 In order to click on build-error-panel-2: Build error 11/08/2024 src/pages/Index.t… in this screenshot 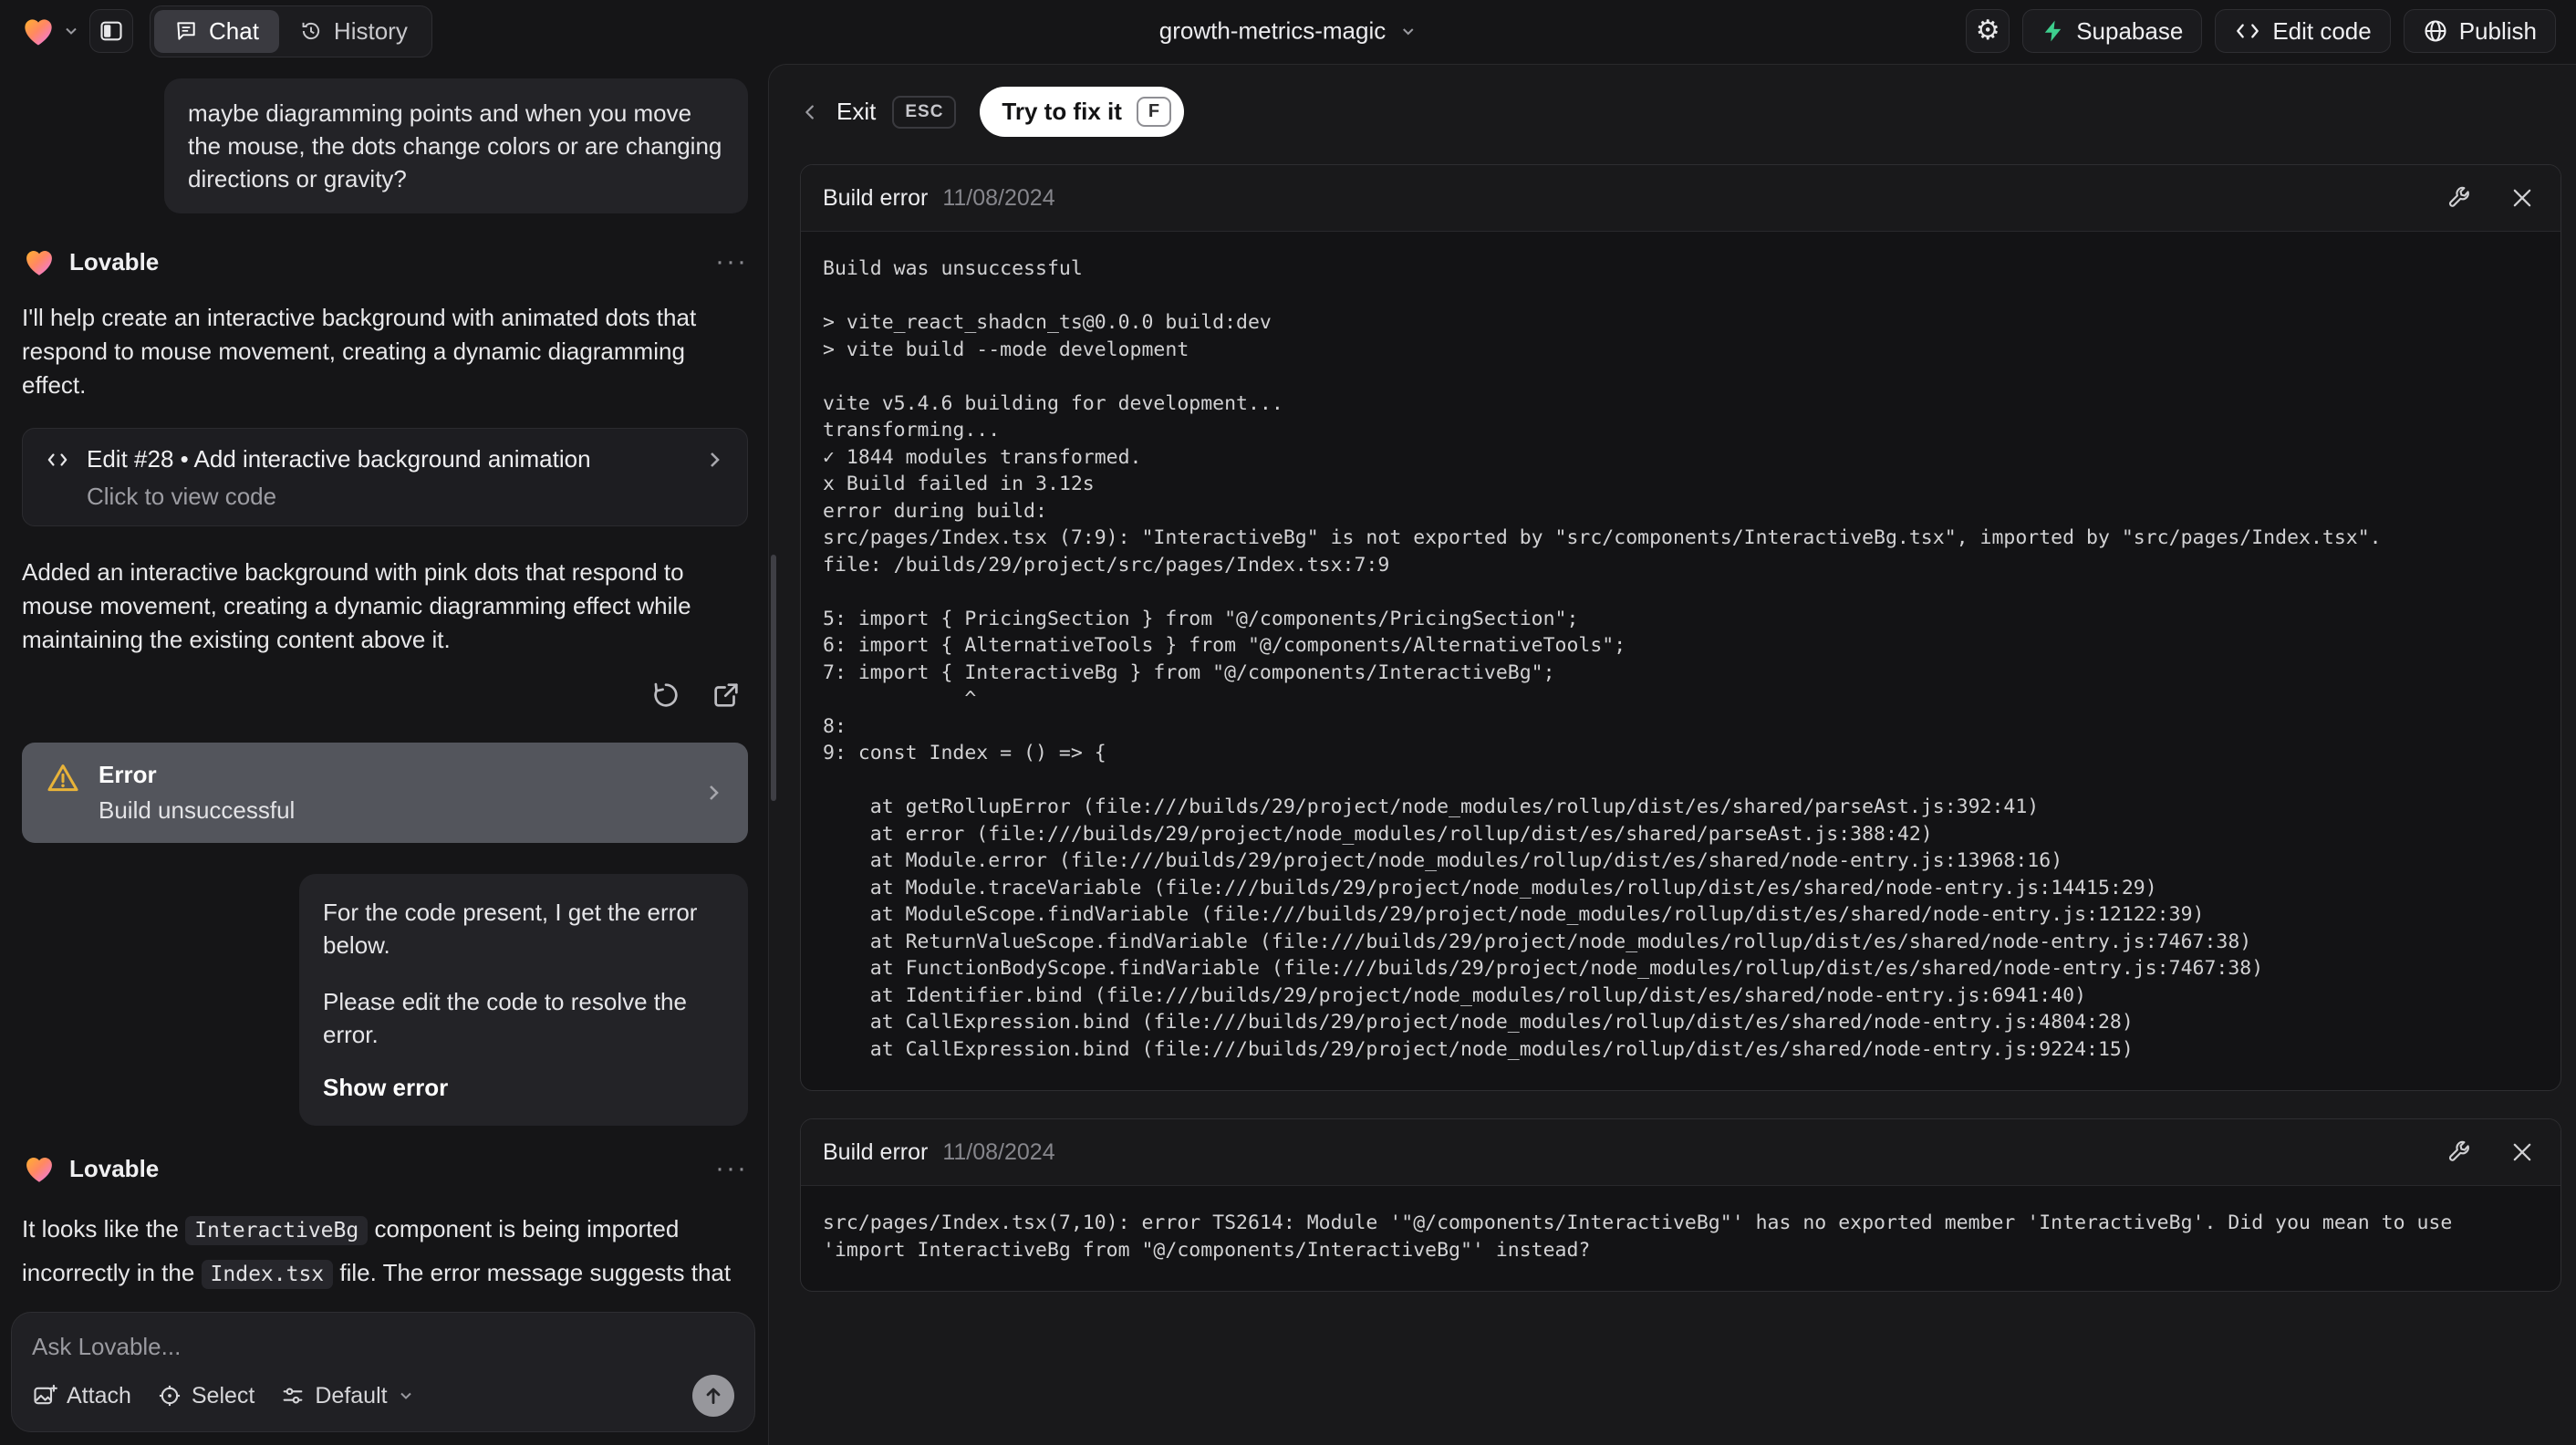, I will do `click(1680, 1205)`.